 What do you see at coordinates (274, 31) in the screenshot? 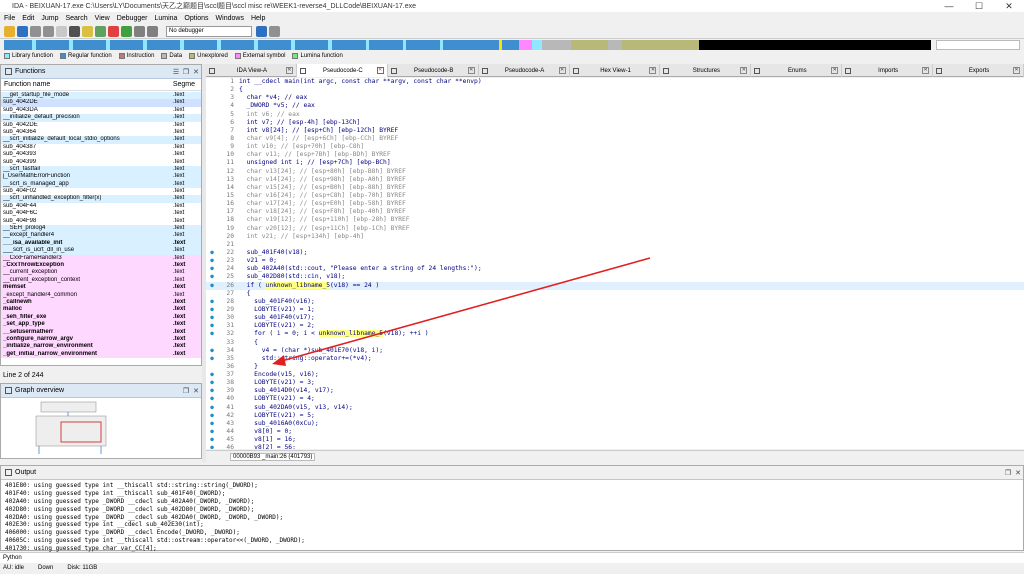
I see `refresh-icon` at bounding box center [274, 31].